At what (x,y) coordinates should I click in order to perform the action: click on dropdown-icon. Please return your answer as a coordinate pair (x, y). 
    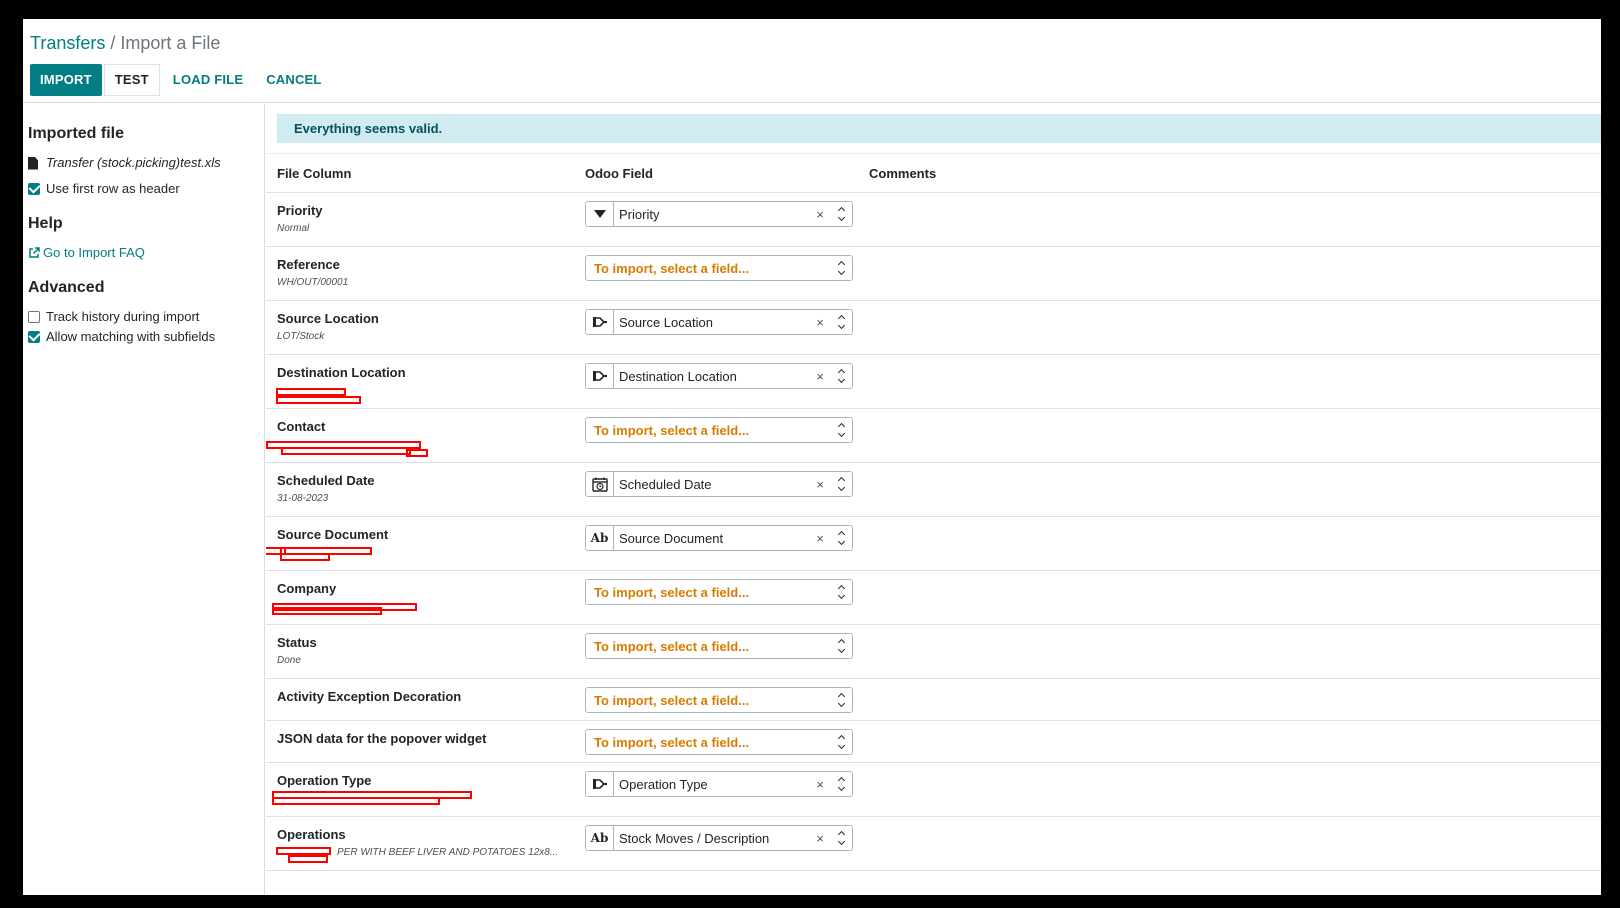
    Looking at the image, I should click on (600, 214).